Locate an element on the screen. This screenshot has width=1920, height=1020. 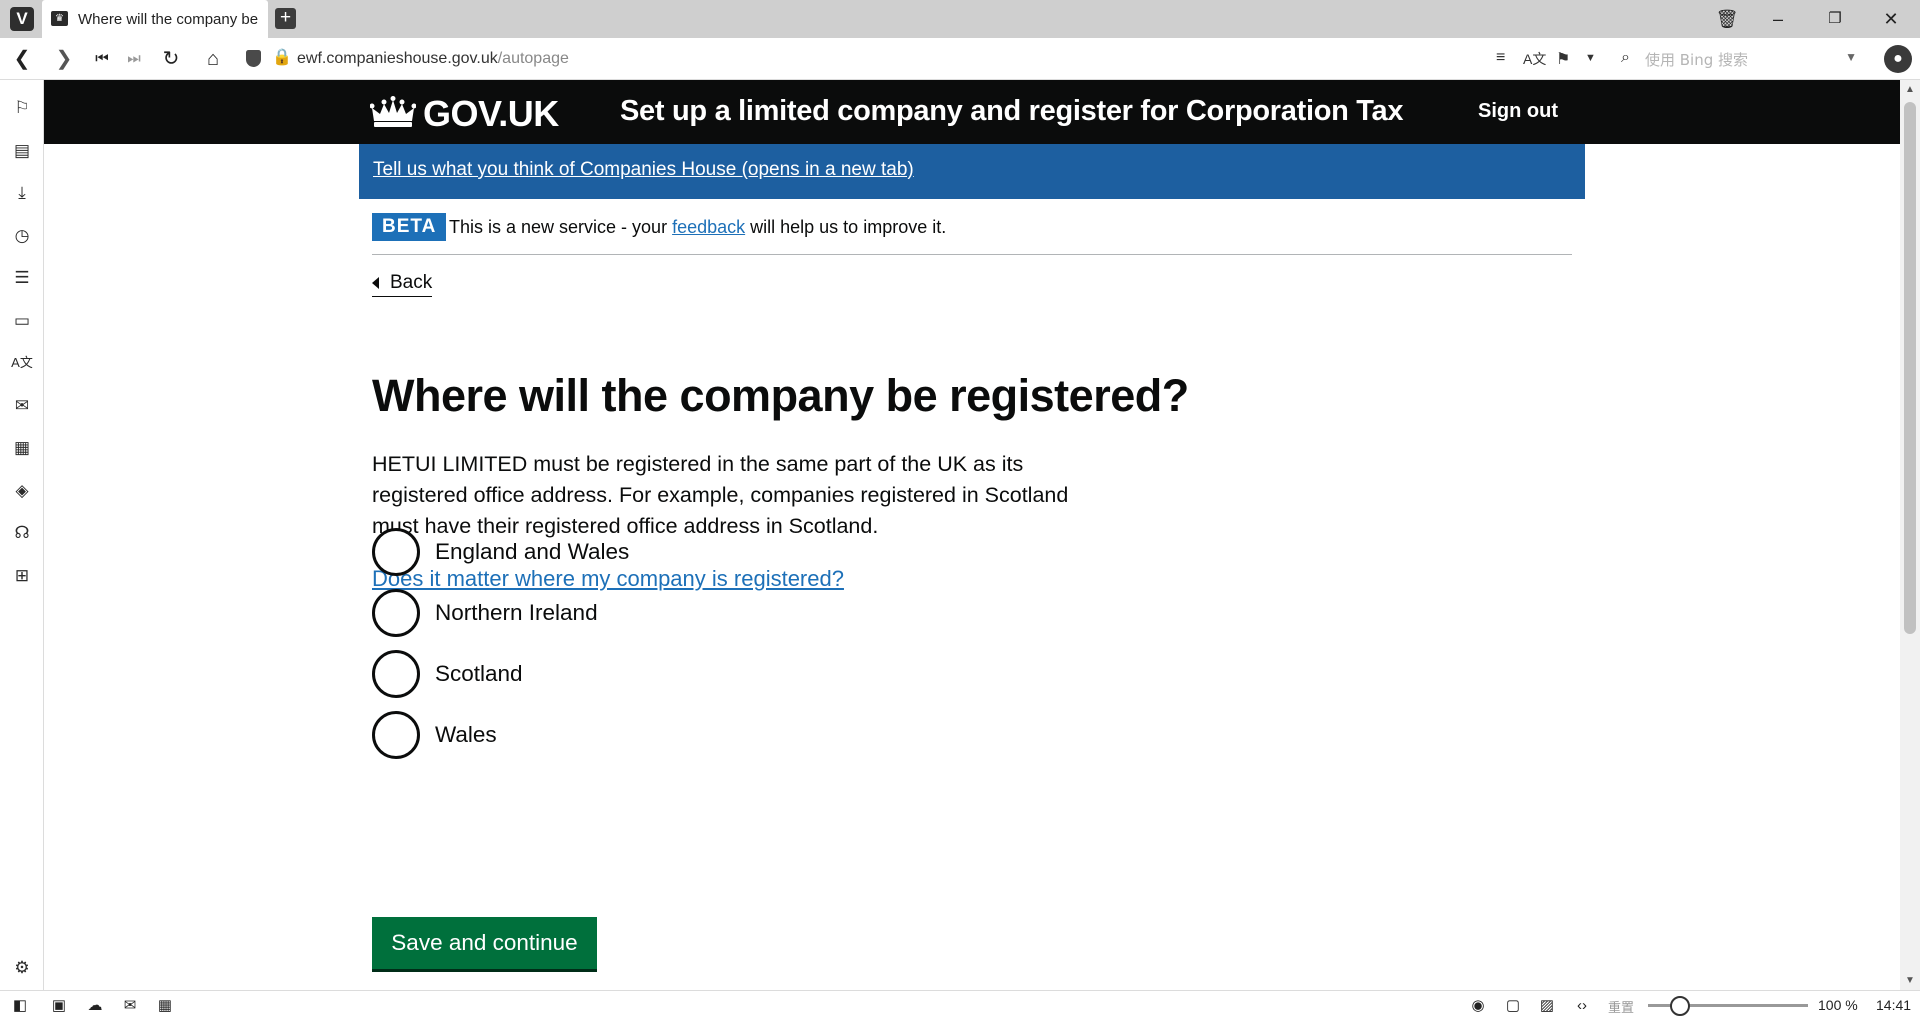
tab-tiling-icon: ▣ is located at coordinates (59, 1006).